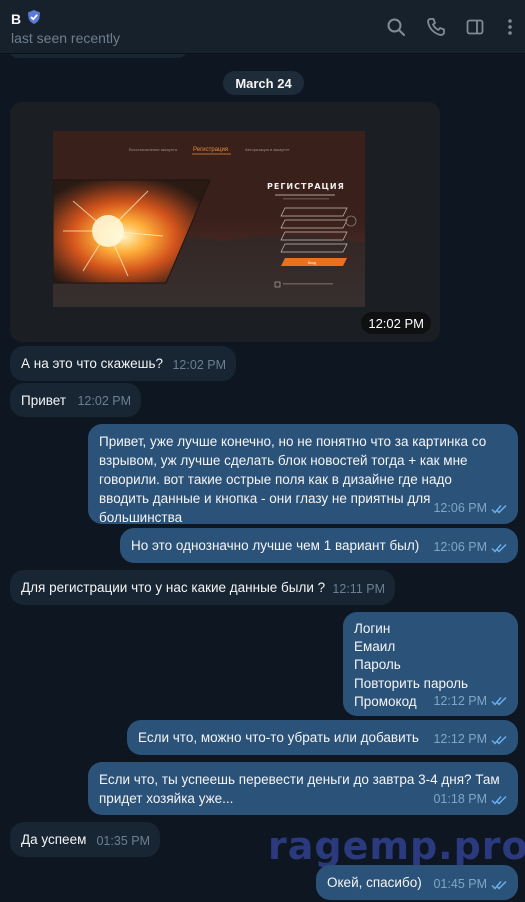  I want to click on watermark: ragemp.pro, so click(396, 846).